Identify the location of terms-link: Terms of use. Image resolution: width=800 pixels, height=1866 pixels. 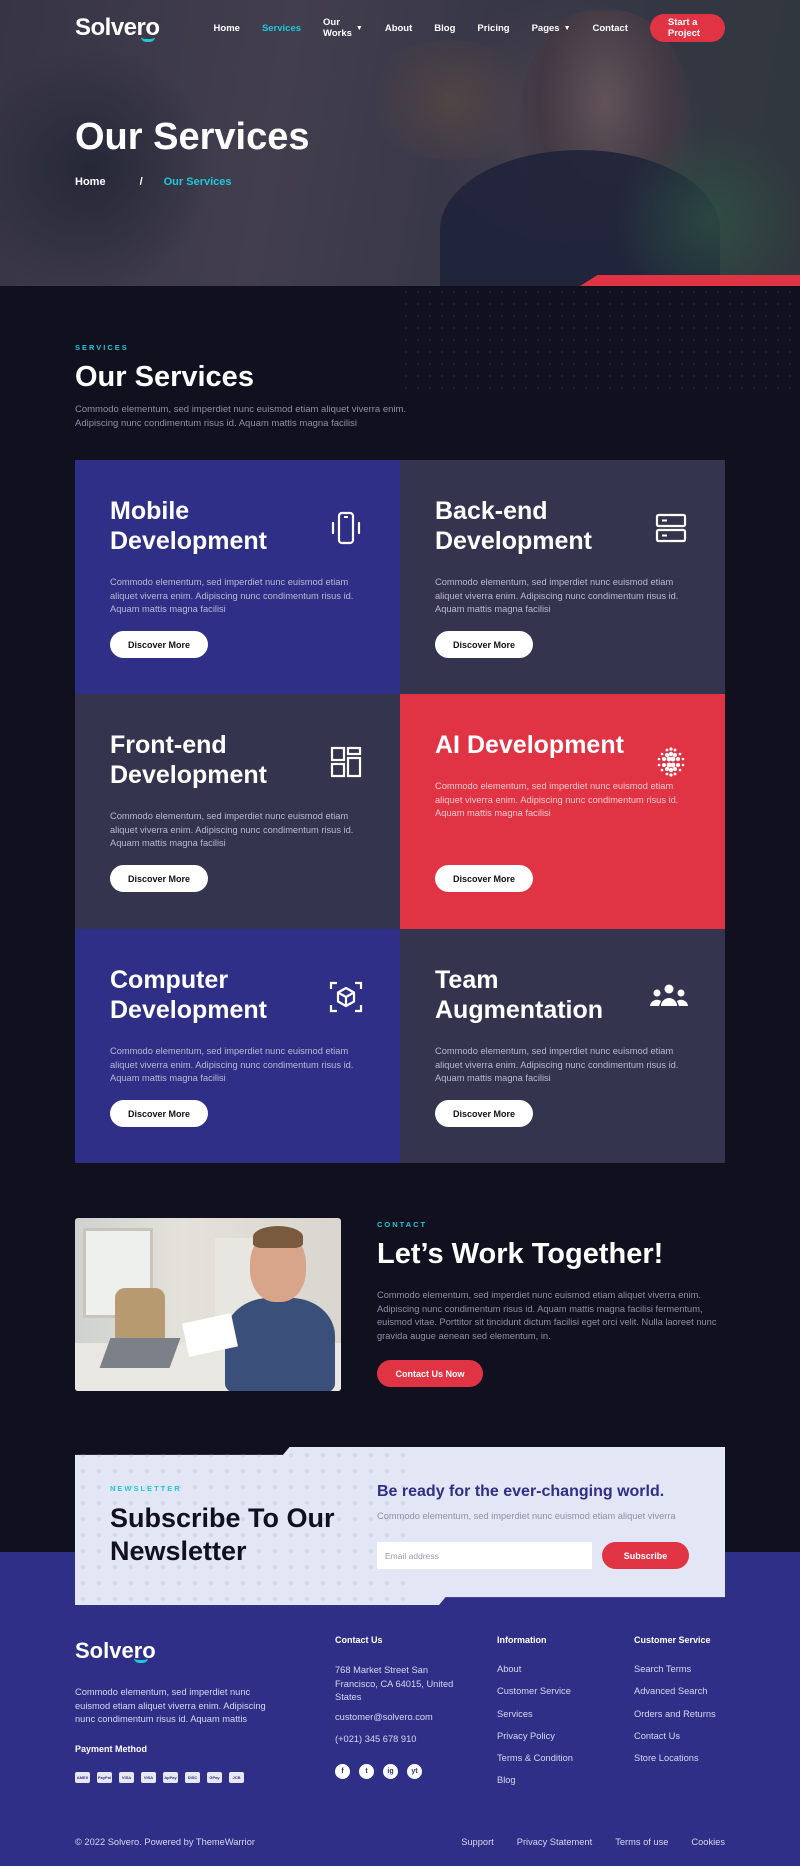
(641, 1842).